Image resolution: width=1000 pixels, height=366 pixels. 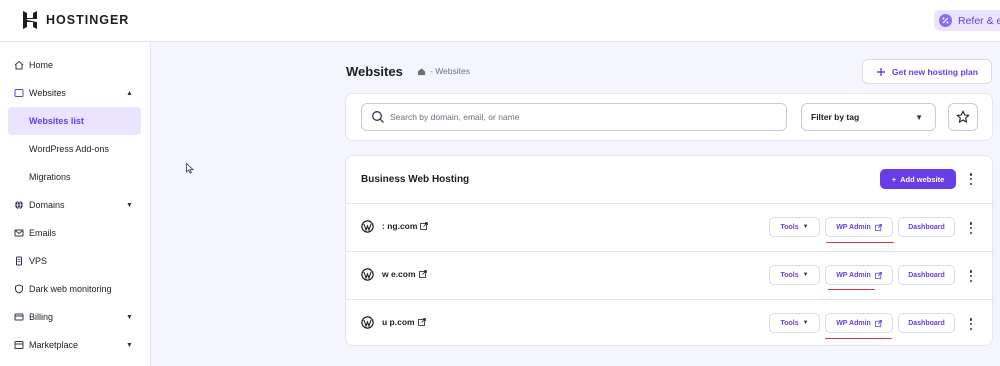 What do you see at coordinates (19, 317) in the screenshot?
I see `card-icon` at bounding box center [19, 317].